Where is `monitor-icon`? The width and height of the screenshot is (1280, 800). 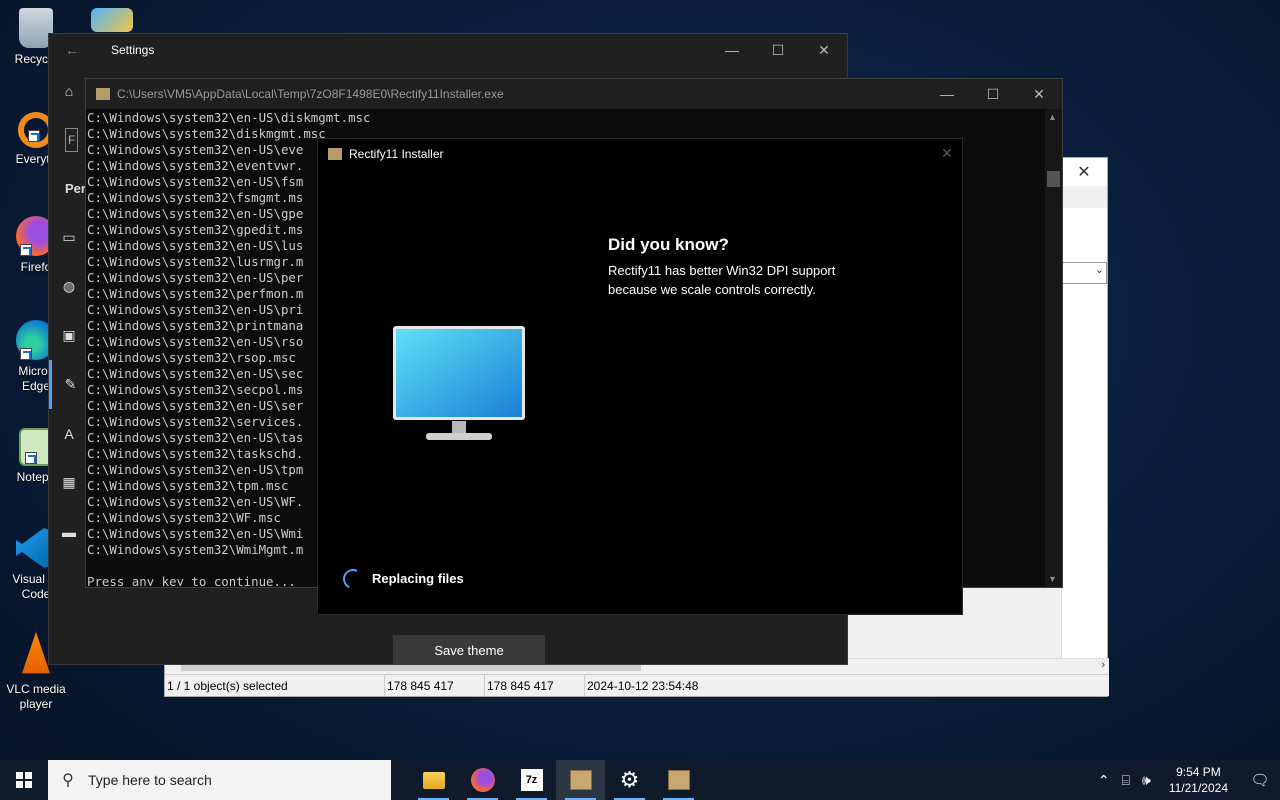
monitor-icon is located at coordinates (459, 383).